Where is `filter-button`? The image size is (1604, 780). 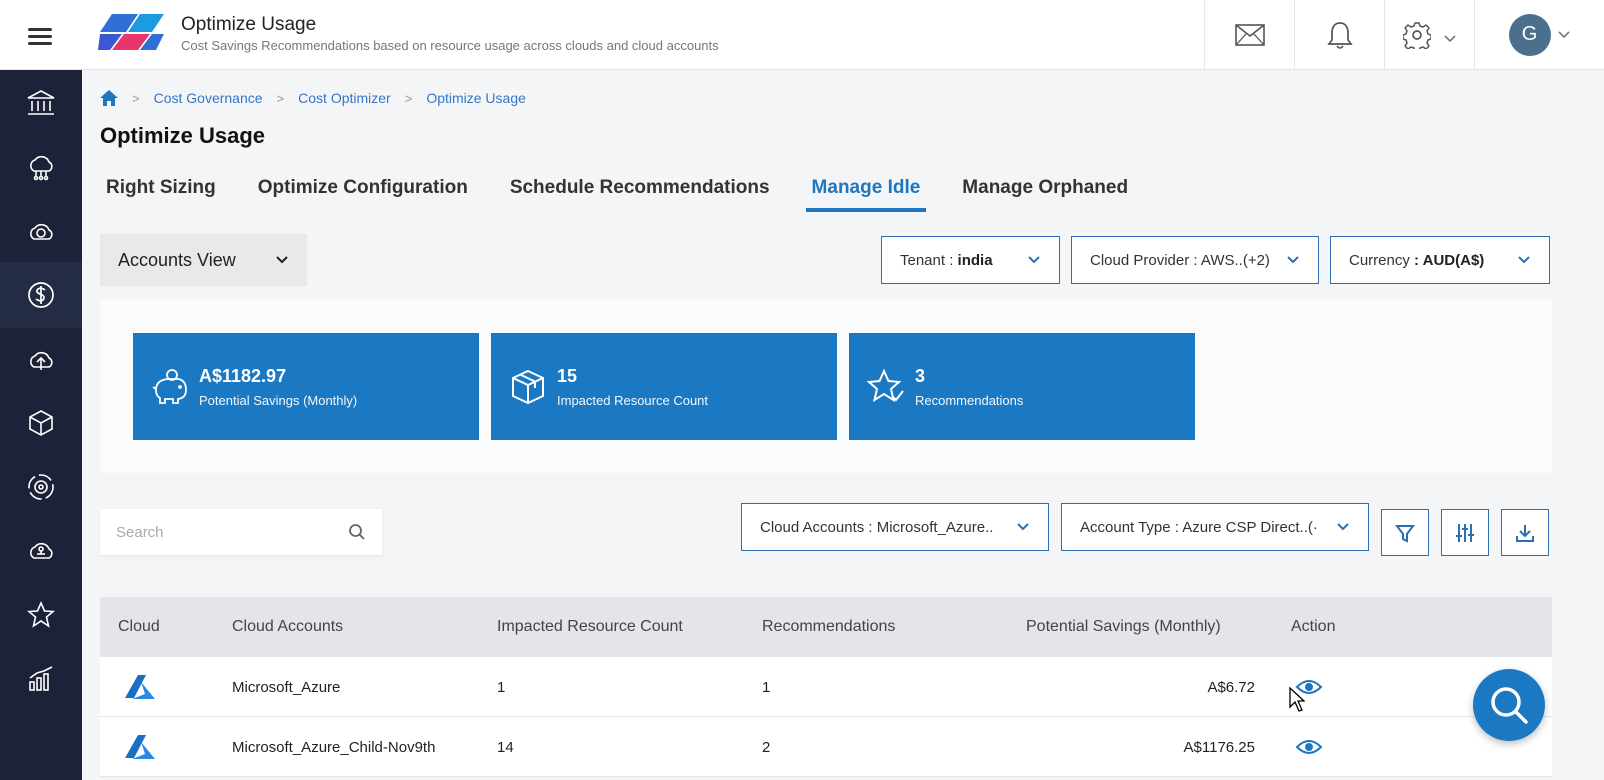
filter-button is located at coordinates (1405, 532).